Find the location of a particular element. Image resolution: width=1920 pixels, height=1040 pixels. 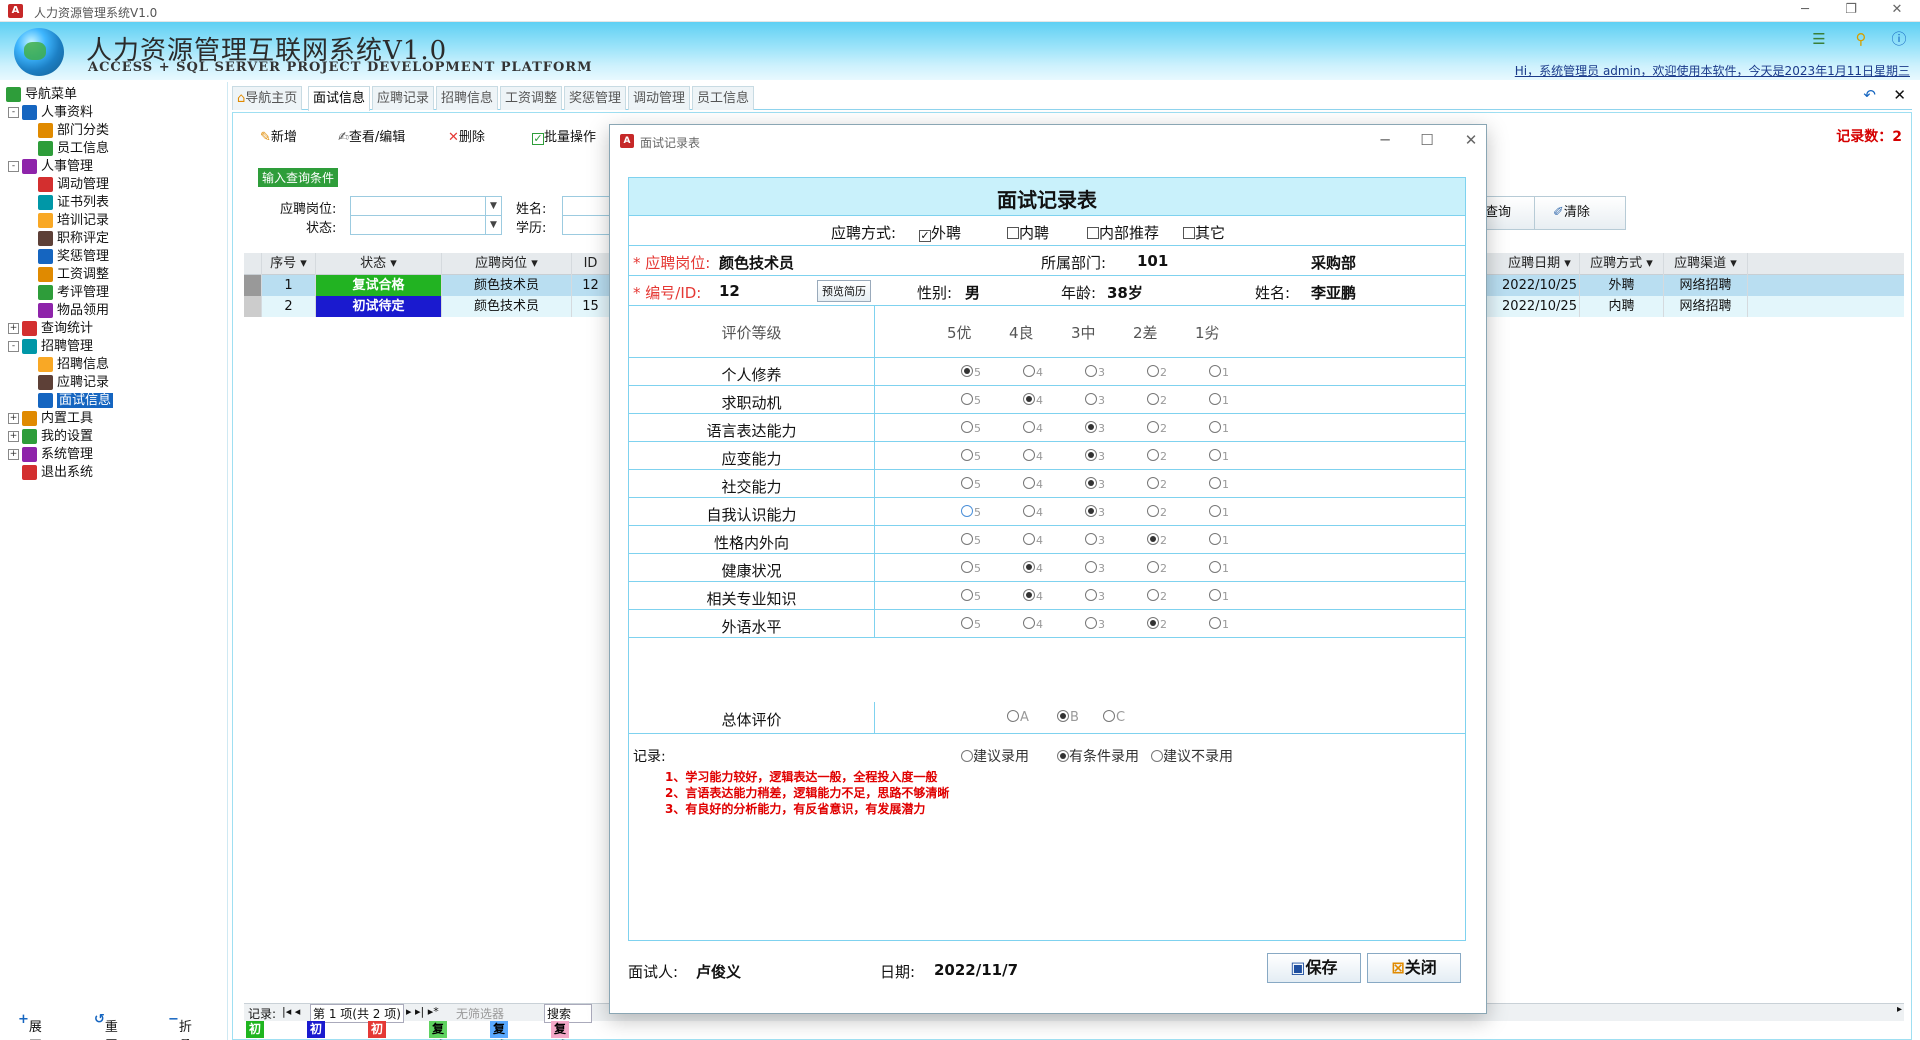

edu-filter-input is located at coordinates (586, 225).